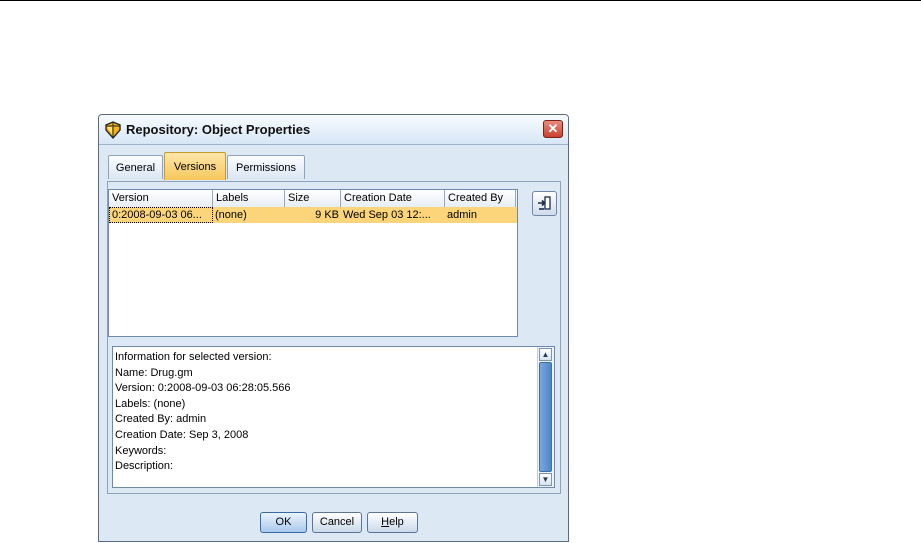 Image resolution: width=921 pixels, height=543 pixels. Describe the element at coordinates (135, 167) in the screenshot. I see `tab-general: General` at that location.